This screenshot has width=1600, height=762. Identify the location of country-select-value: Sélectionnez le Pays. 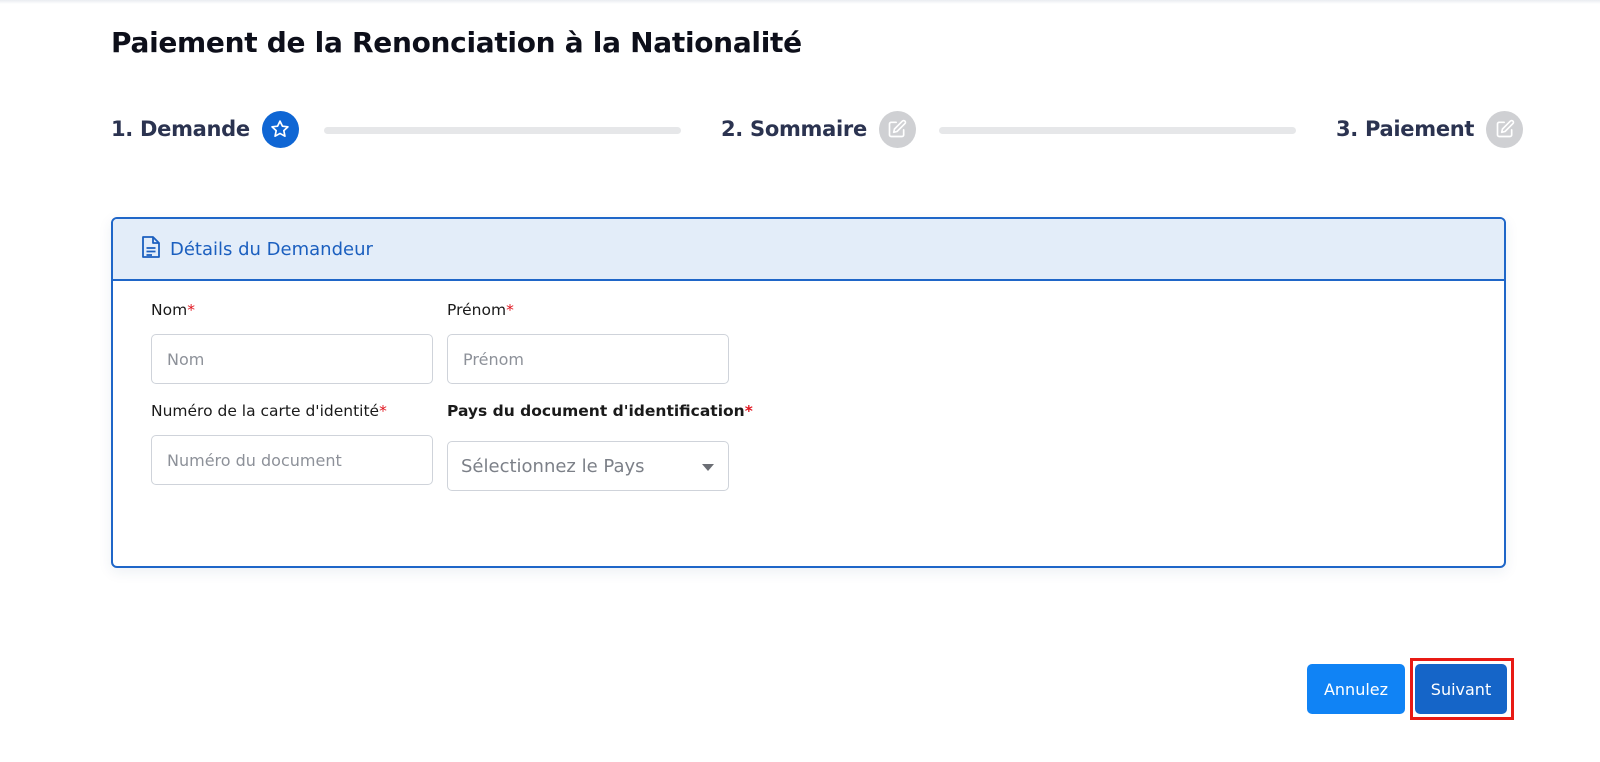
(553, 466).